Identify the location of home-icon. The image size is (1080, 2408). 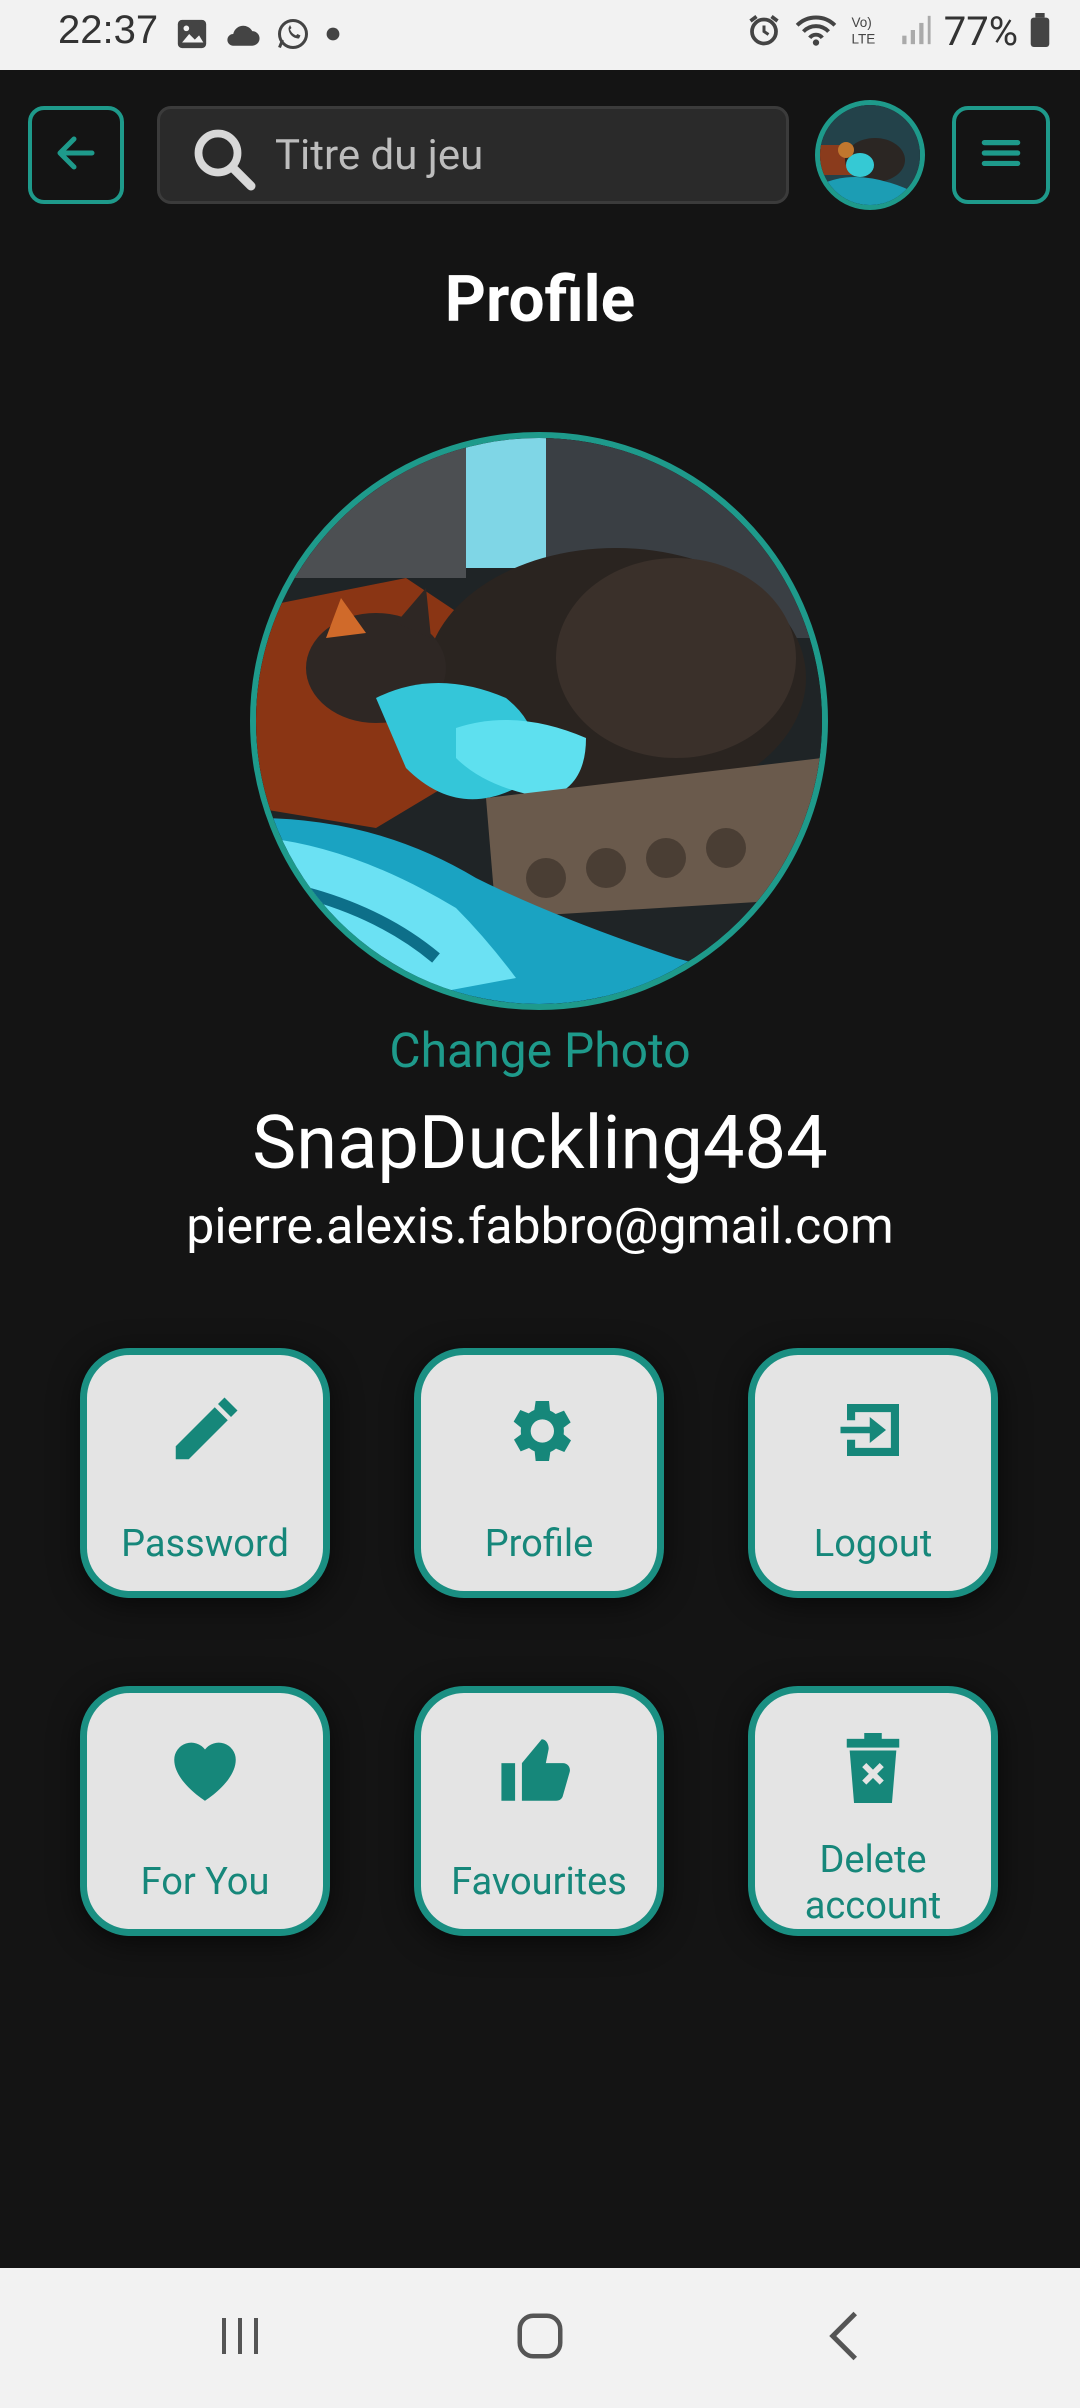
(540, 2338).